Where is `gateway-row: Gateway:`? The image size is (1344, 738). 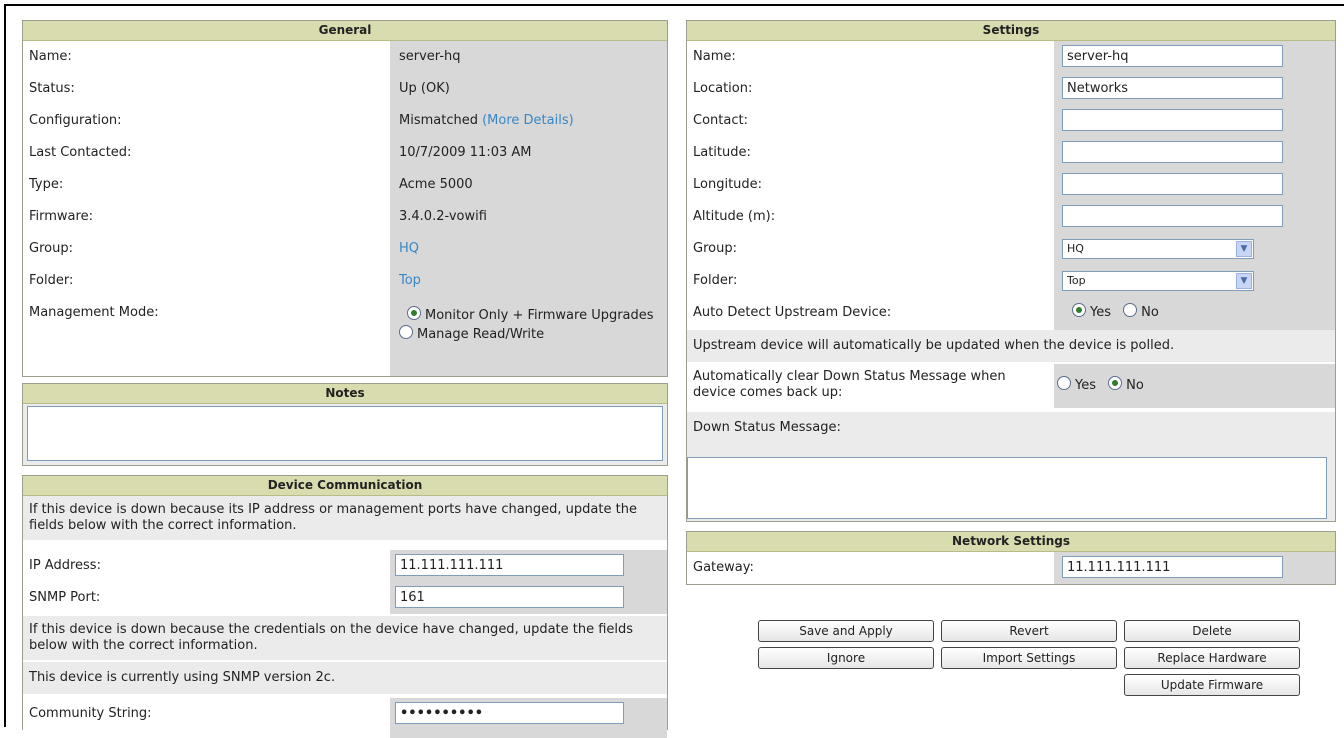
gateway-row: Gateway: is located at coordinates (1011, 568).